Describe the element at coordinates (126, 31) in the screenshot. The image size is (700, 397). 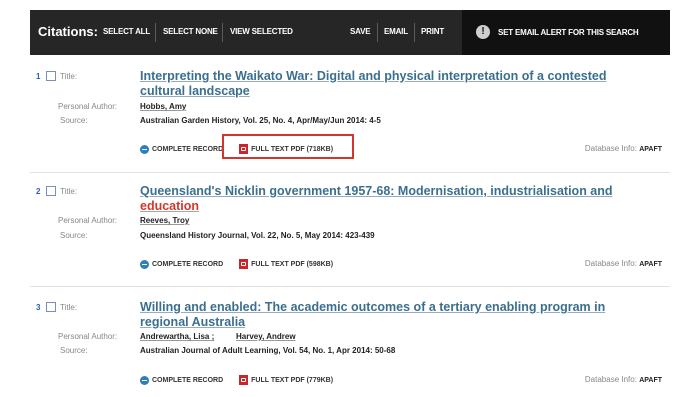
I see `select-all-button: SELECT ALL` at that location.